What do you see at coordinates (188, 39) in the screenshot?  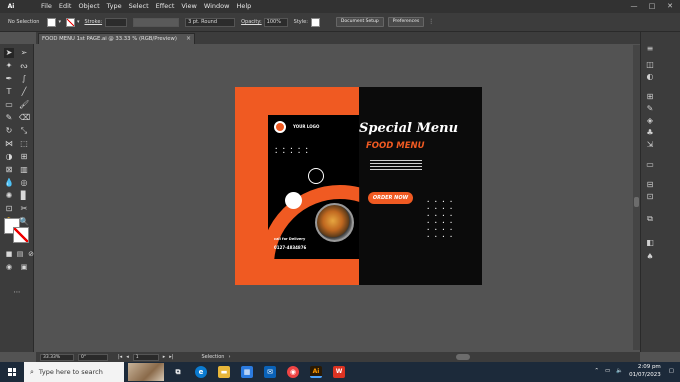 I see `close-tab-icon: ×` at bounding box center [188, 39].